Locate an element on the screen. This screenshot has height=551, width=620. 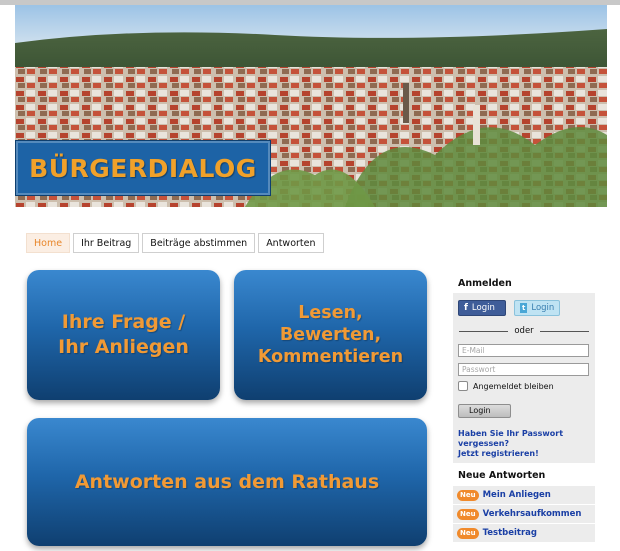
email-field is located at coordinates (523, 350).